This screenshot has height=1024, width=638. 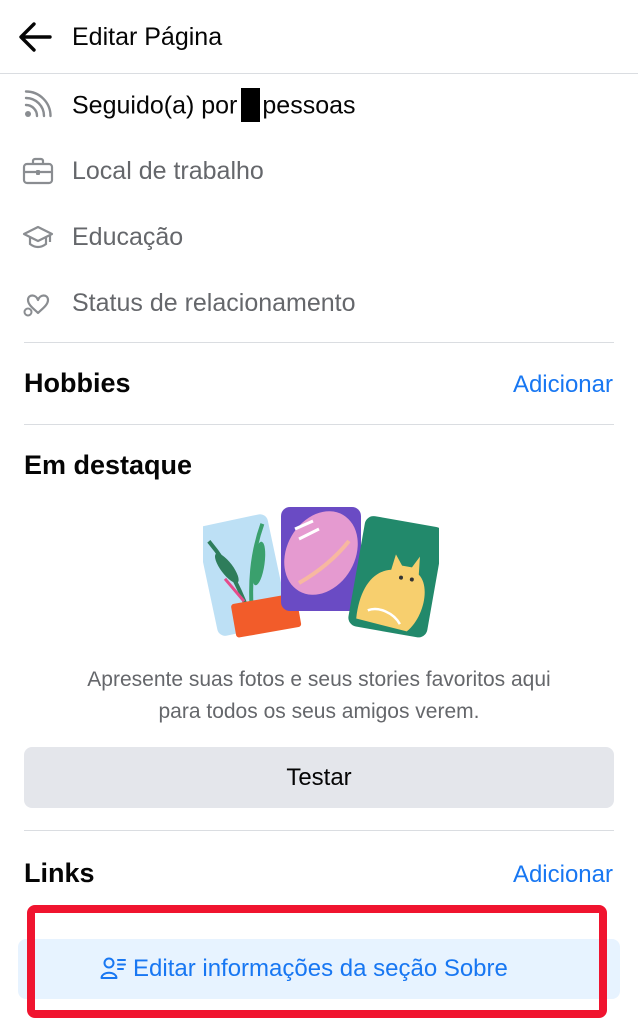 I want to click on briefcase-icon, so click(x=38, y=171).